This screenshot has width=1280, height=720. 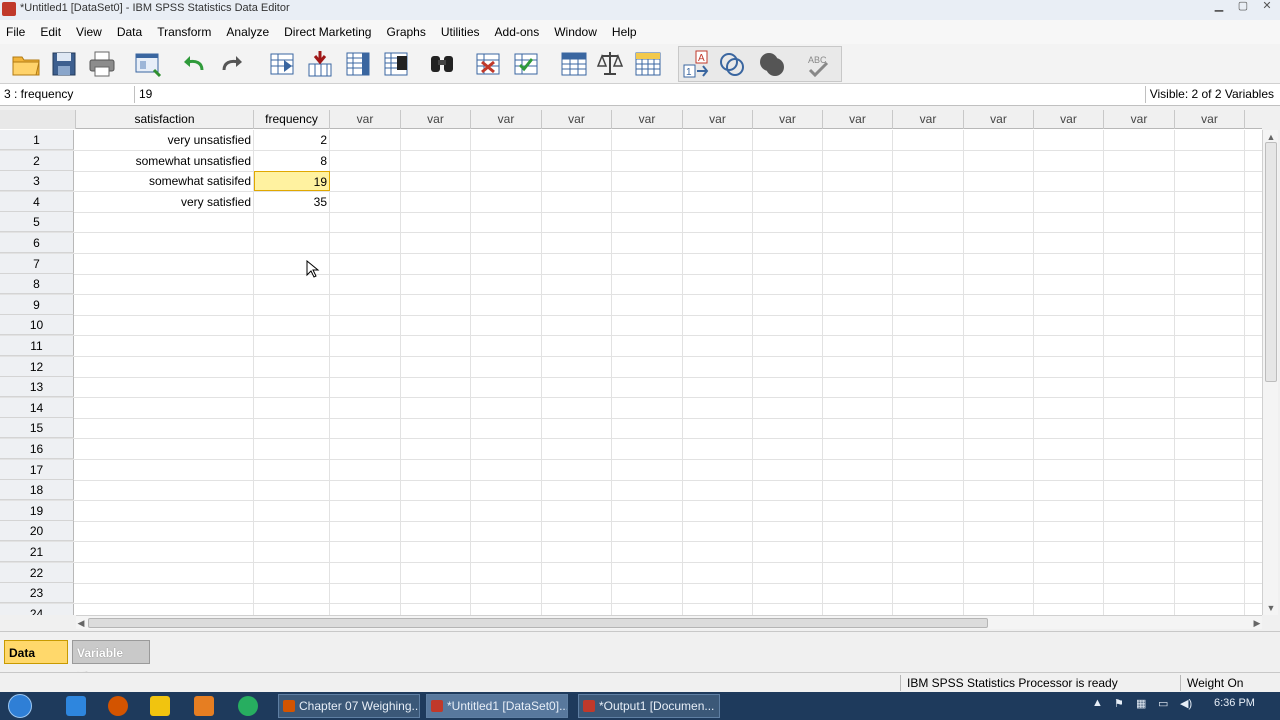 I want to click on media-player-icon, so click(x=204, y=706).